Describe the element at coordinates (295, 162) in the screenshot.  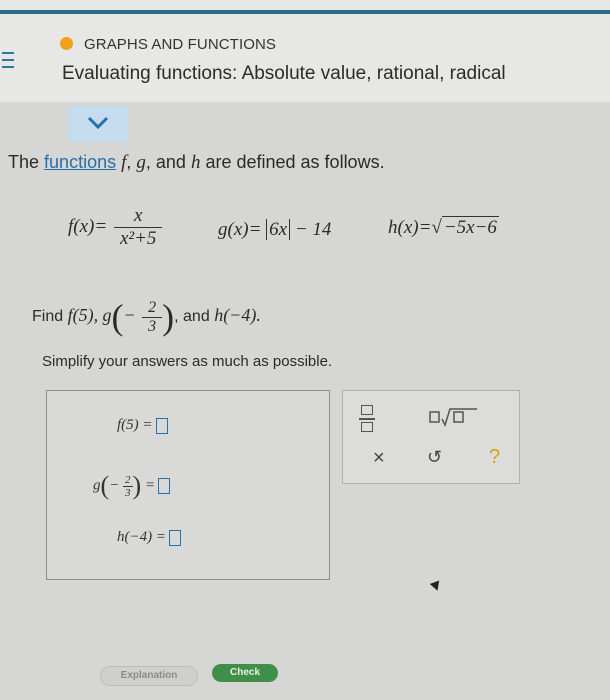
I see `intro-text-end: are defined as follows.` at that location.